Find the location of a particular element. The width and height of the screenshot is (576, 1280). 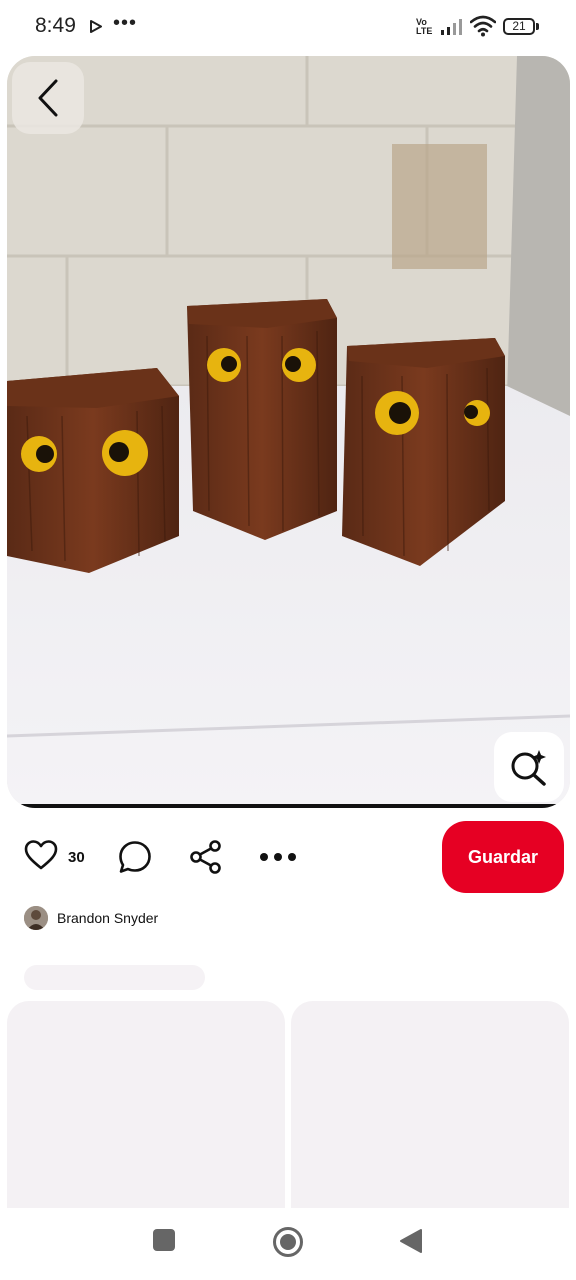

system-navigation-bar is located at coordinates (288, 1244).